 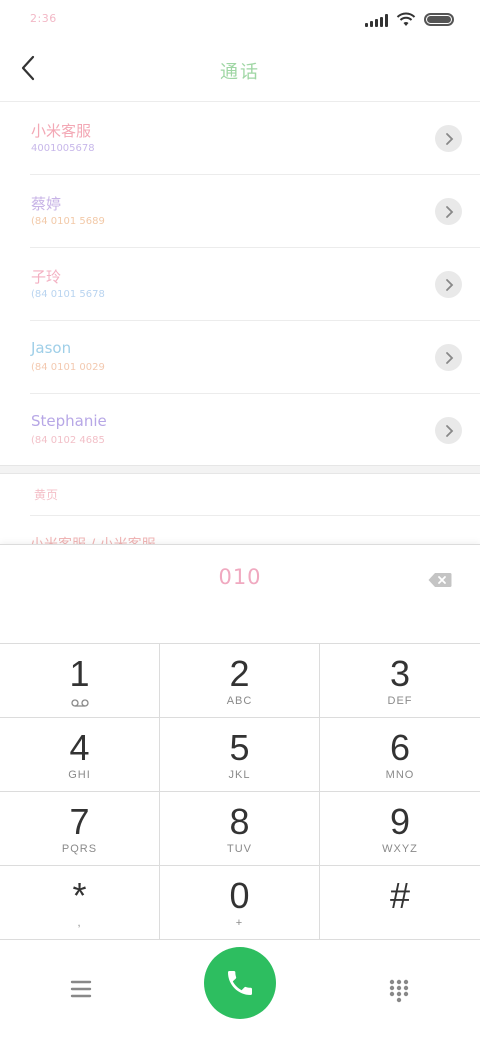 I want to click on dialer-action-bar, so click(x=240, y=989).